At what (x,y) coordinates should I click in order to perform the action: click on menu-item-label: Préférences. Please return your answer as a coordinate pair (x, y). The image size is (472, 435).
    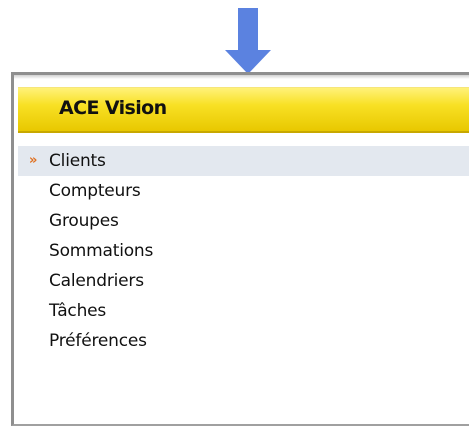
    Looking at the image, I should click on (98, 341).